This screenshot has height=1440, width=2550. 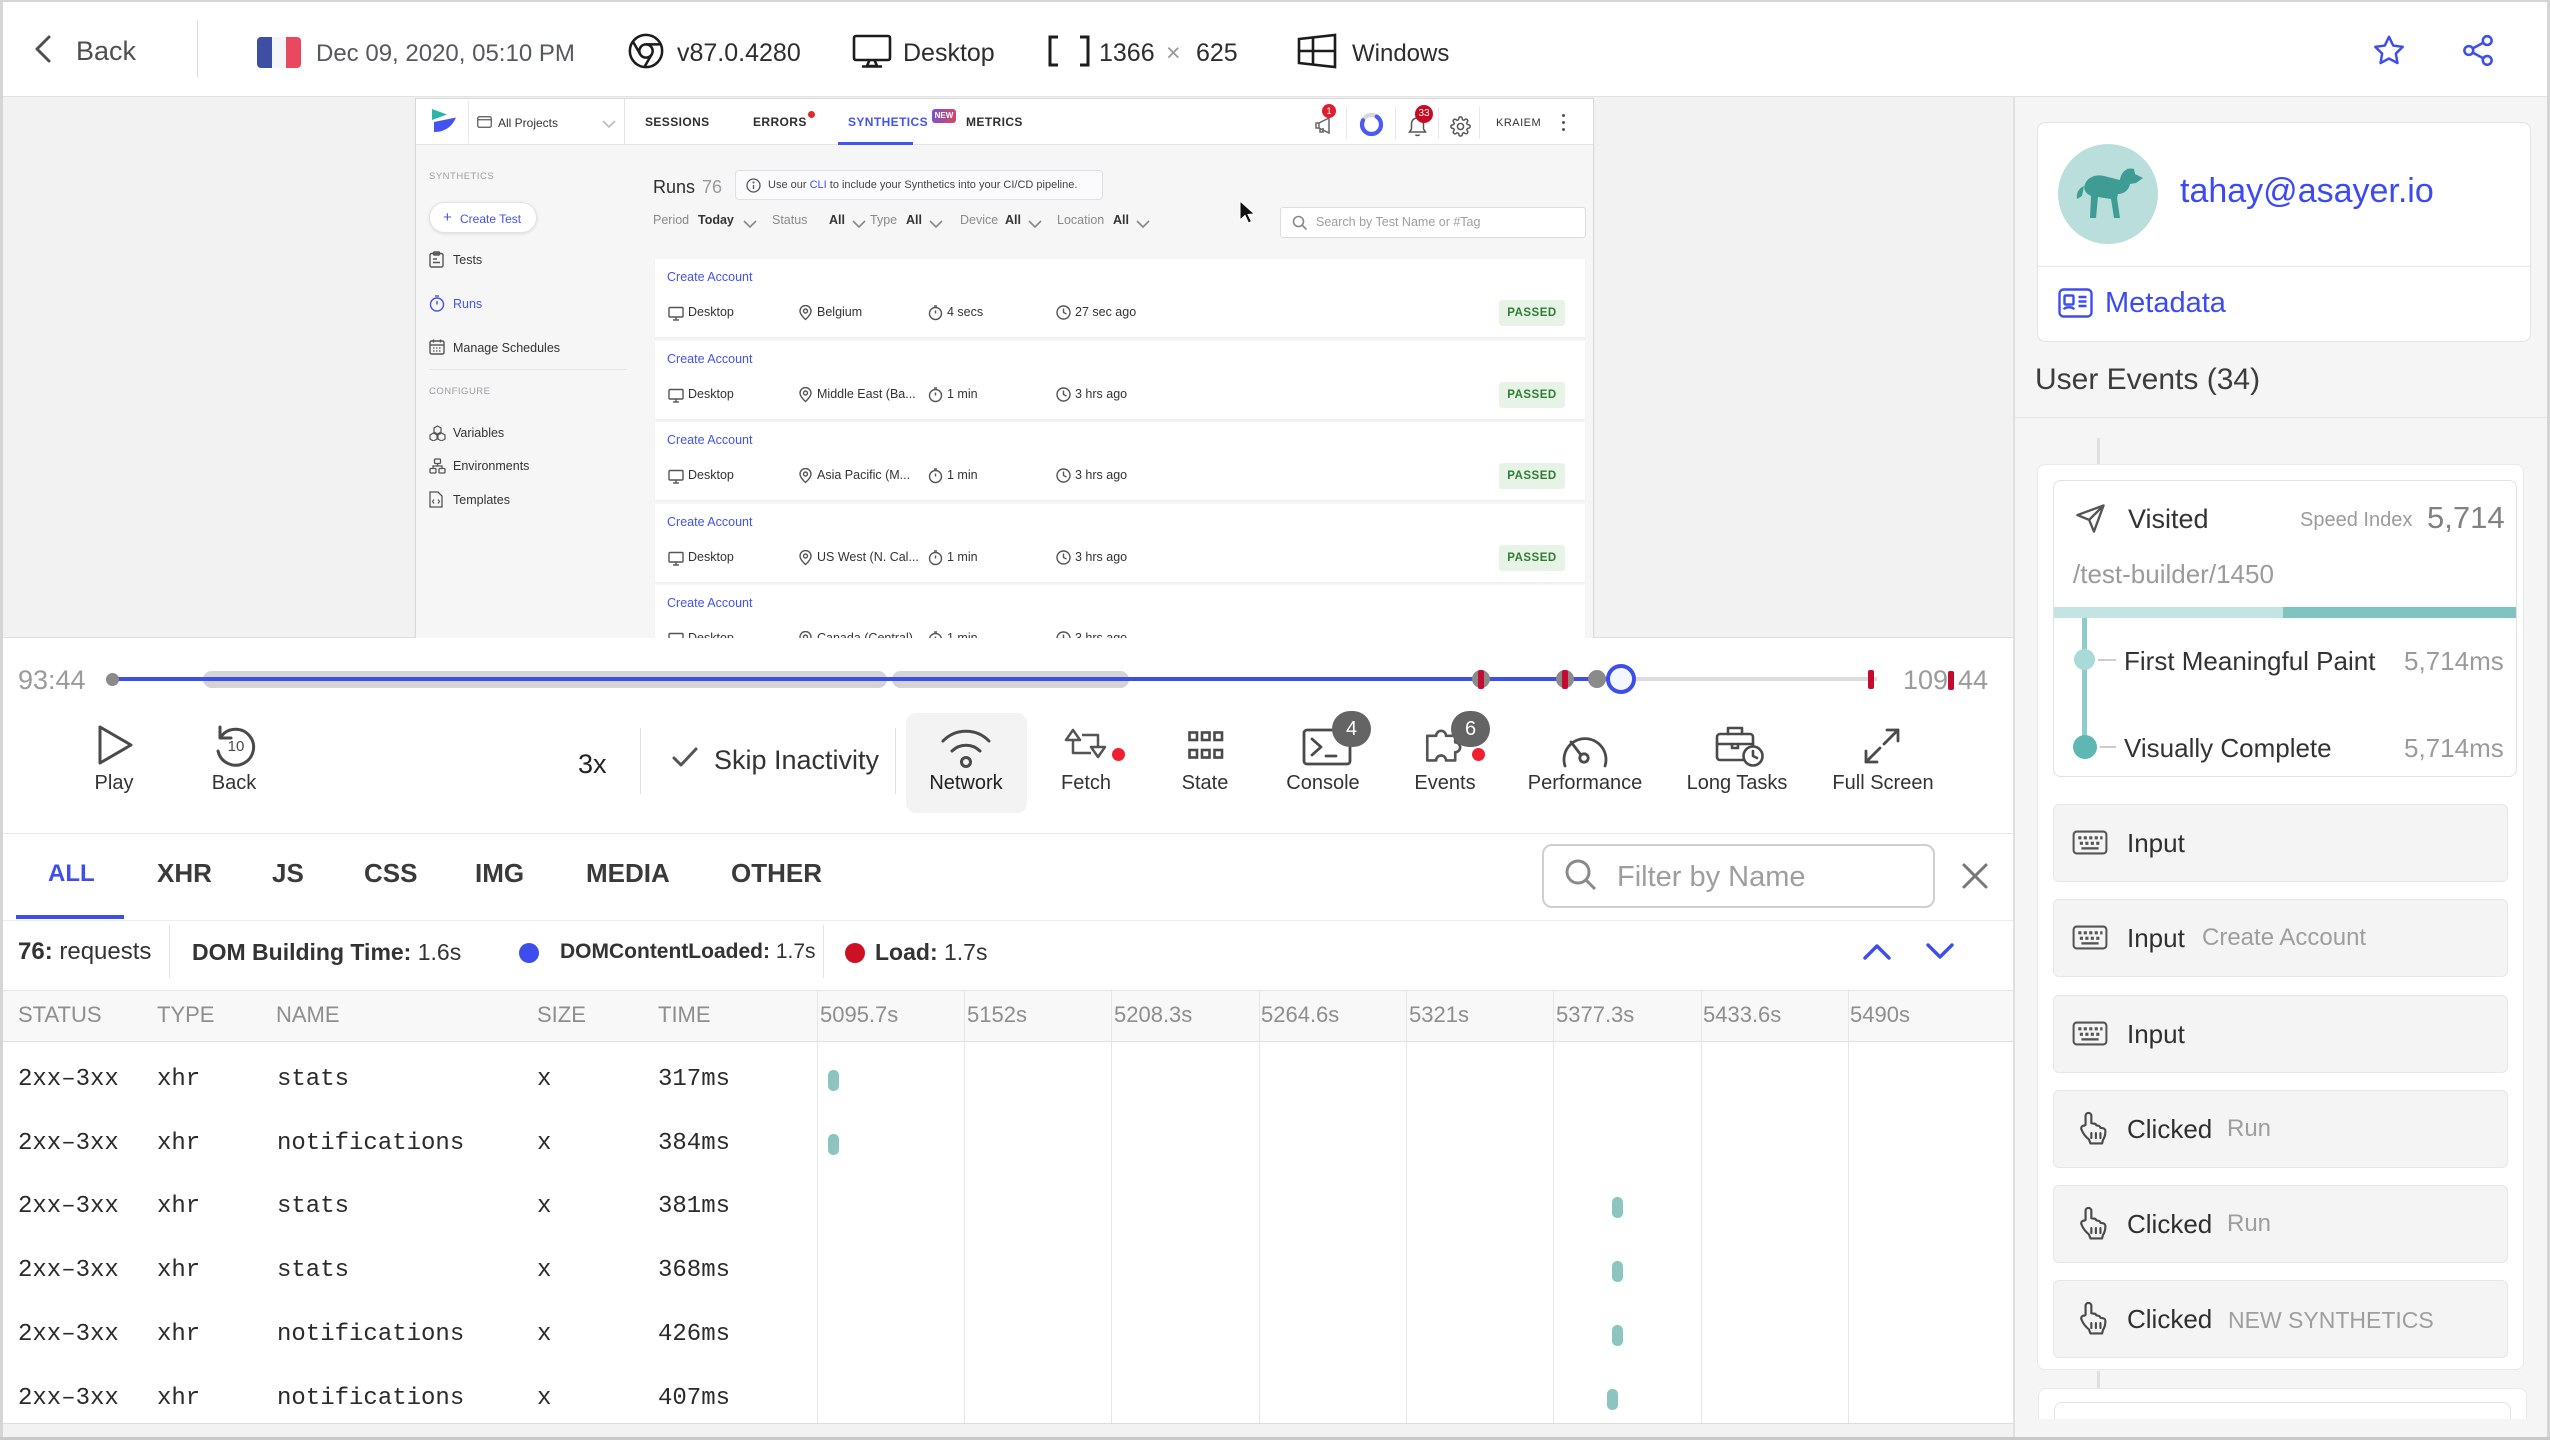 What do you see at coordinates (236, 746) in the screenshot?
I see `svg-text: 10` at bounding box center [236, 746].